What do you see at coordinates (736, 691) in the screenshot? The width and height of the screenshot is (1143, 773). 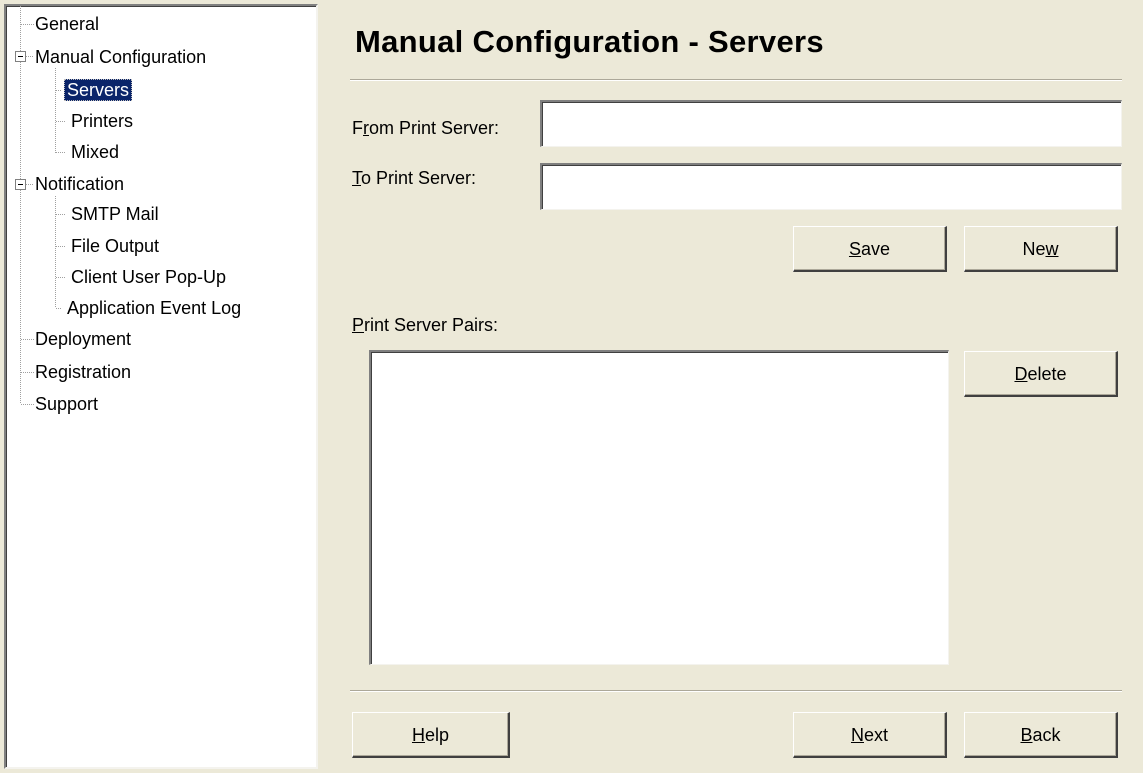 I see `footer-divider` at bounding box center [736, 691].